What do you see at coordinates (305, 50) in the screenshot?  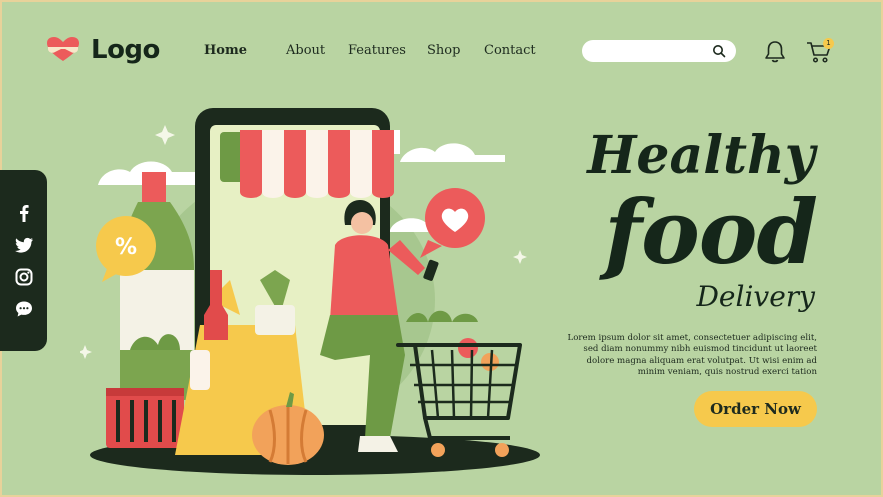 I see `nav-about: About` at bounding box center [305, 50].